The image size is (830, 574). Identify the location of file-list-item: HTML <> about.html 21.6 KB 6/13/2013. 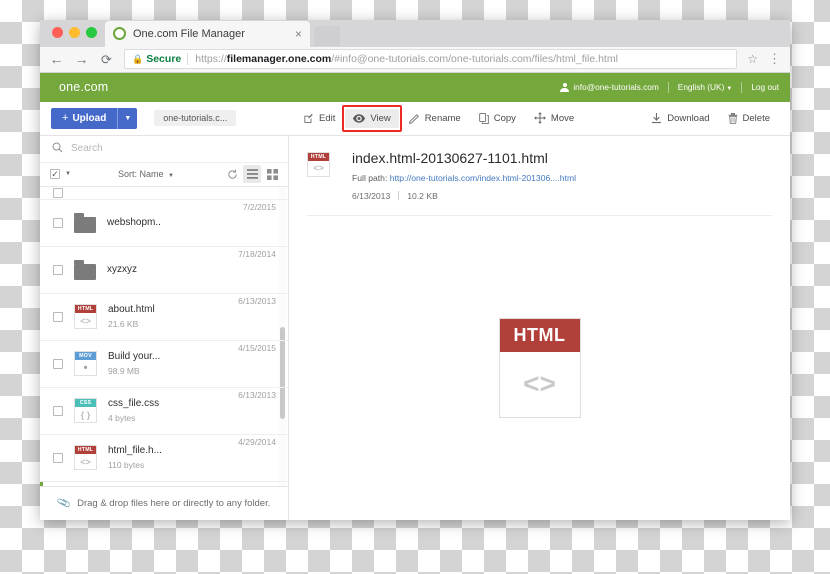
(164, 317).